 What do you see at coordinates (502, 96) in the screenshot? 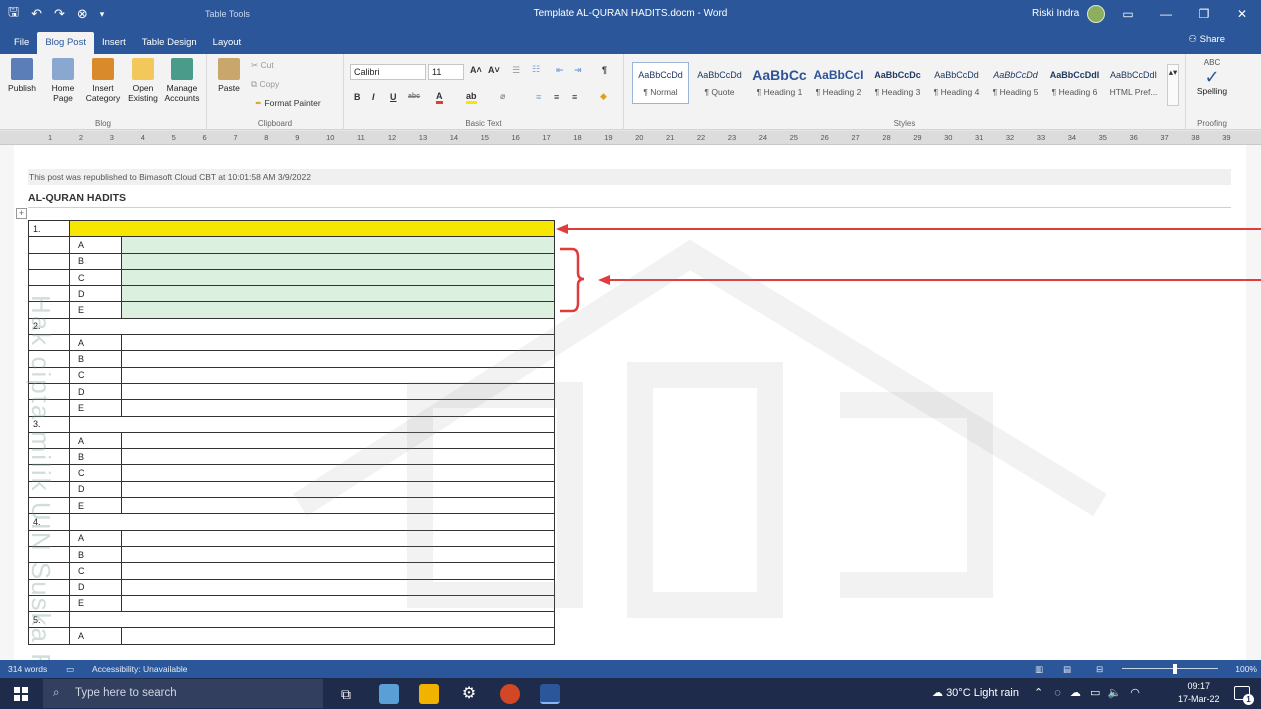
I see `clear-format-icon: ⌀` at bounding box center [502, 96].